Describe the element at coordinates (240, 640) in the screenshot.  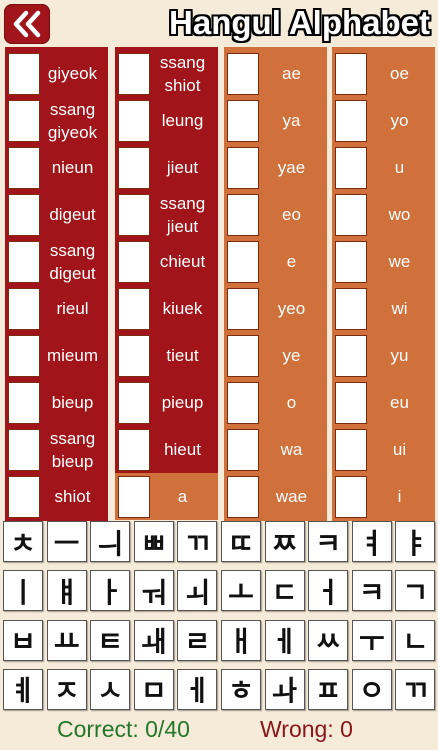
I see `hangul-letter-tile: ㅐ` at that location.